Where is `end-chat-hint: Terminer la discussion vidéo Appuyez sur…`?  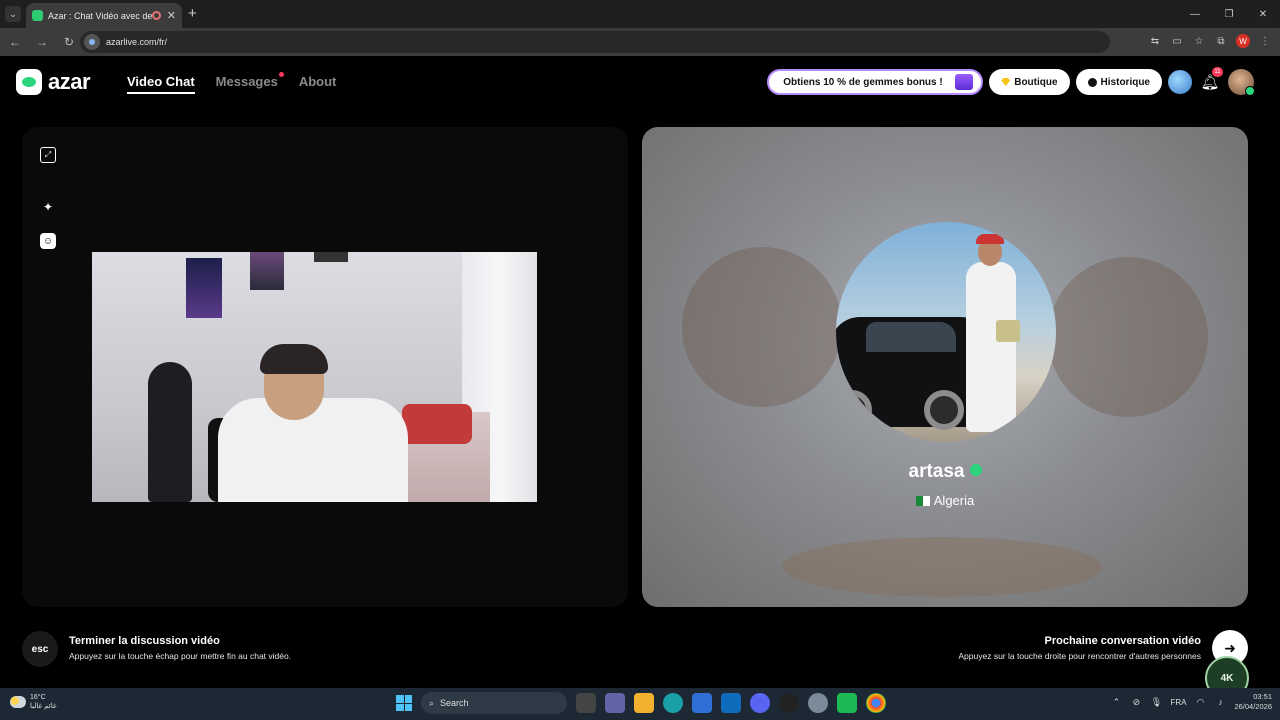 end-chat-hint: Terminer la discussion vidéo Appuyez sur… is located at coordinates (180, 648).